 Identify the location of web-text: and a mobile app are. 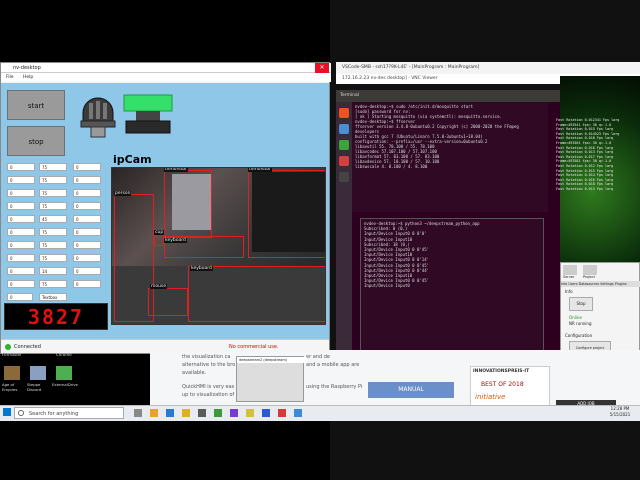
(333, 365).